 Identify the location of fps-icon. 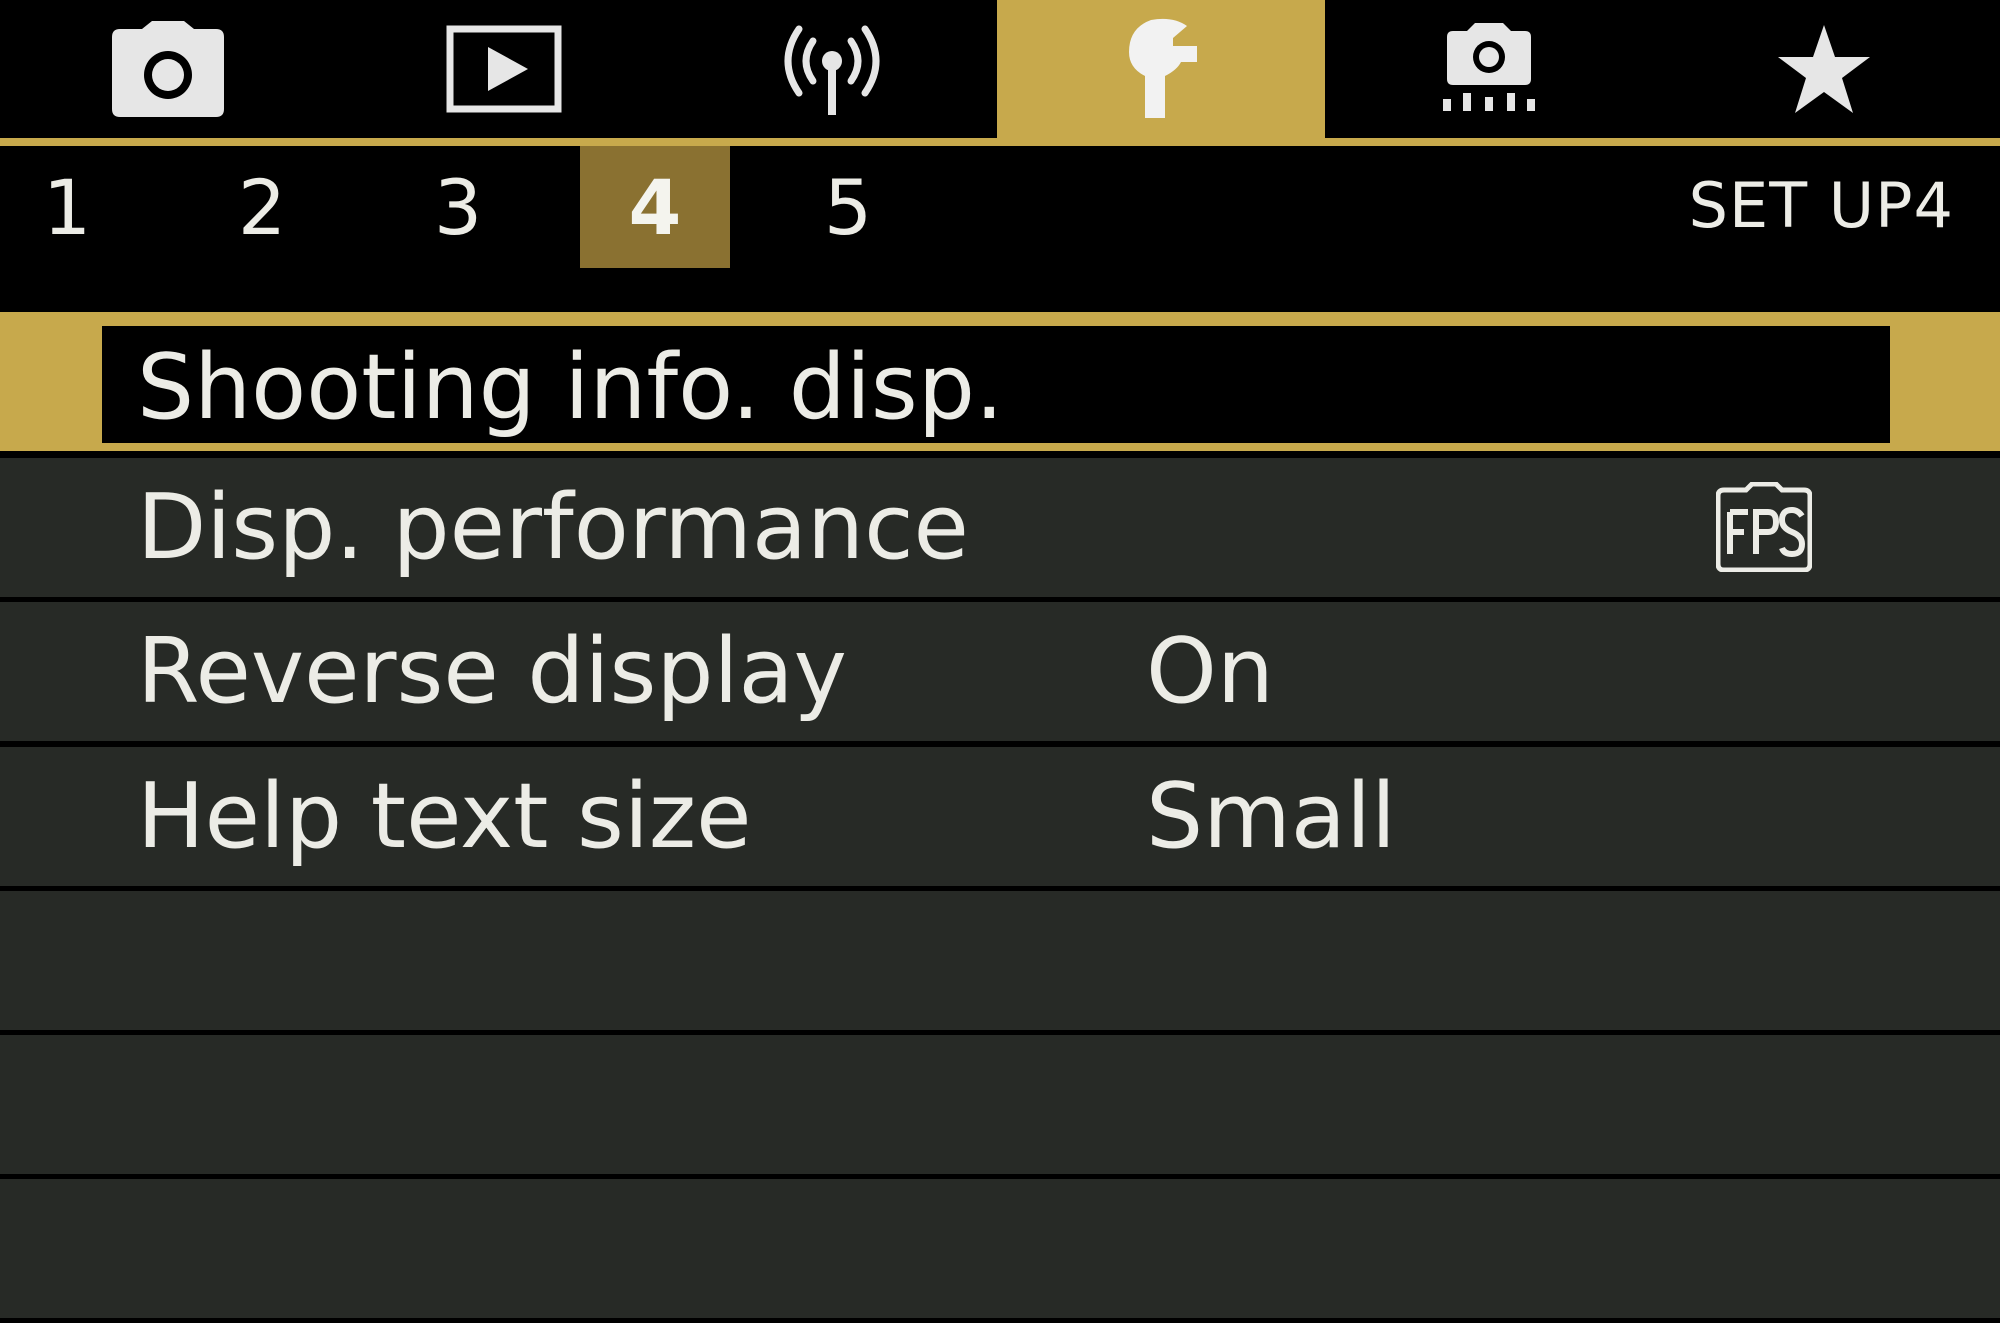
(1764, 527).